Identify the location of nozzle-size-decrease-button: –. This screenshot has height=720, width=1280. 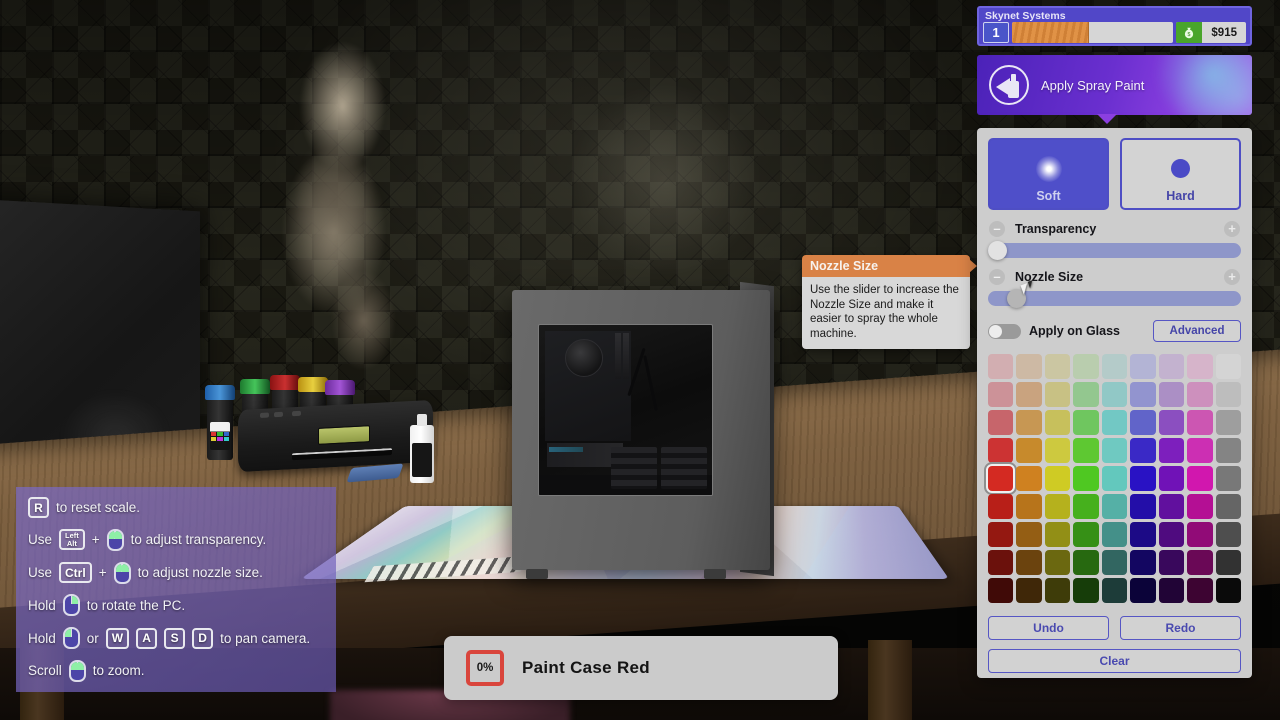
(997, 277).